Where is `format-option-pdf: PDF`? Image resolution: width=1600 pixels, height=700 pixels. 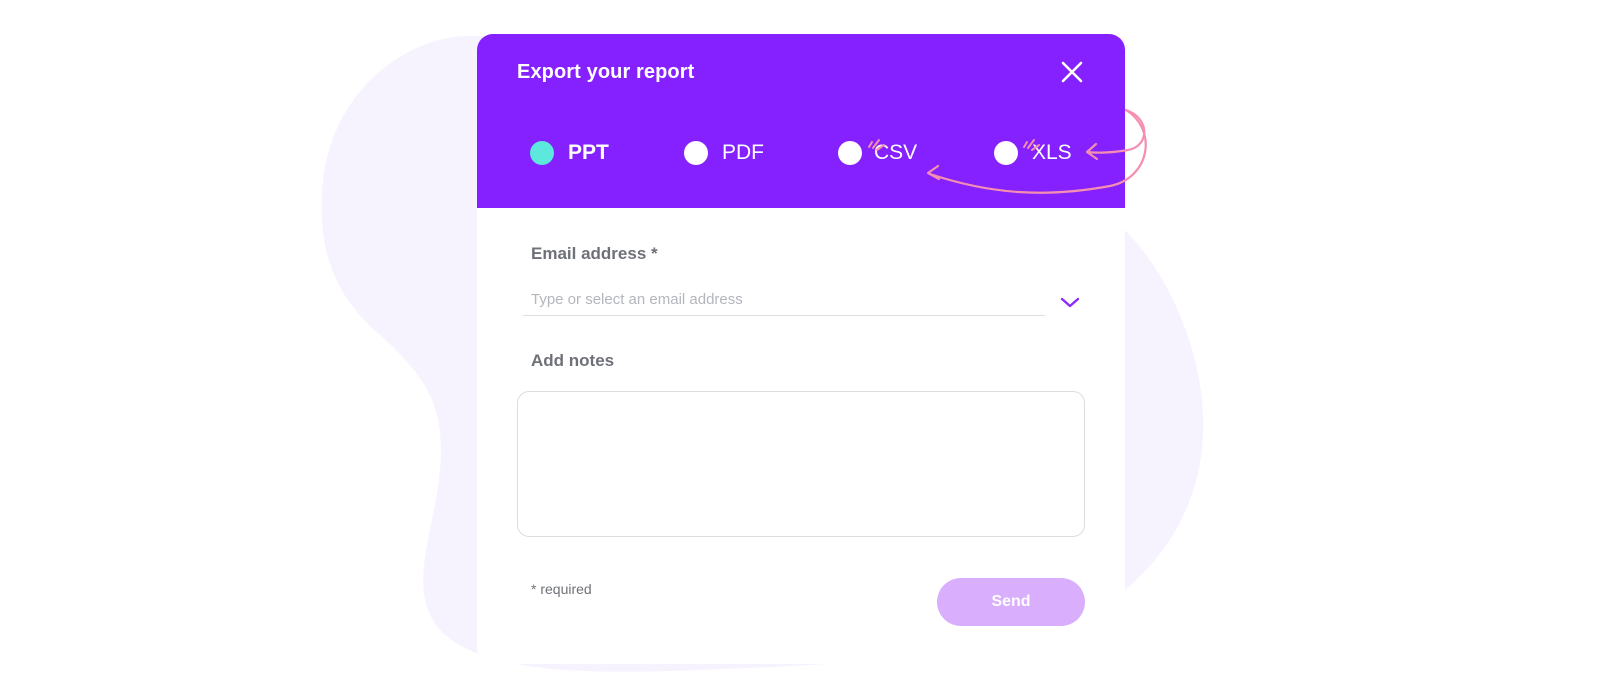
format-option-pdf: PDF is located at coordinates (724, 153).